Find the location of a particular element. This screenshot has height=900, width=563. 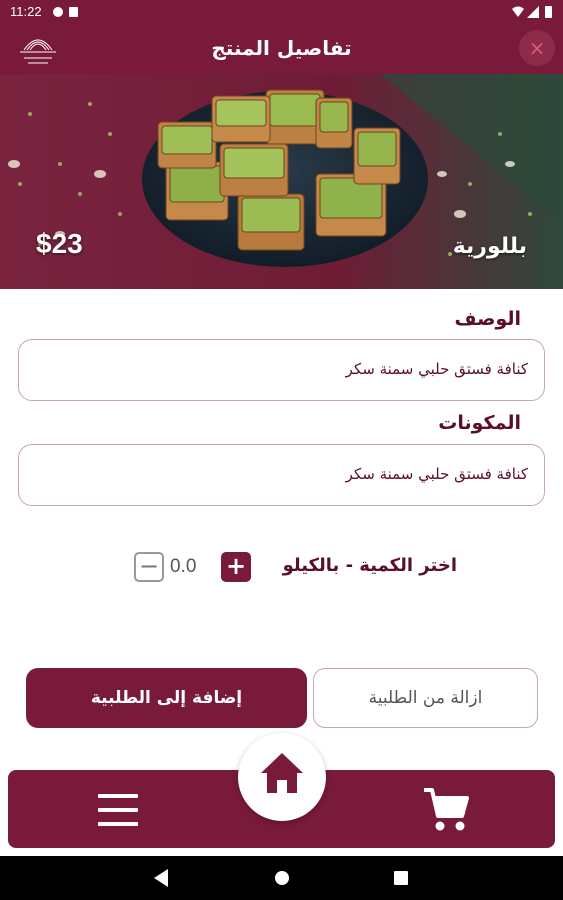

quantity-decrease-button: − is located at coordinates (149, 567).